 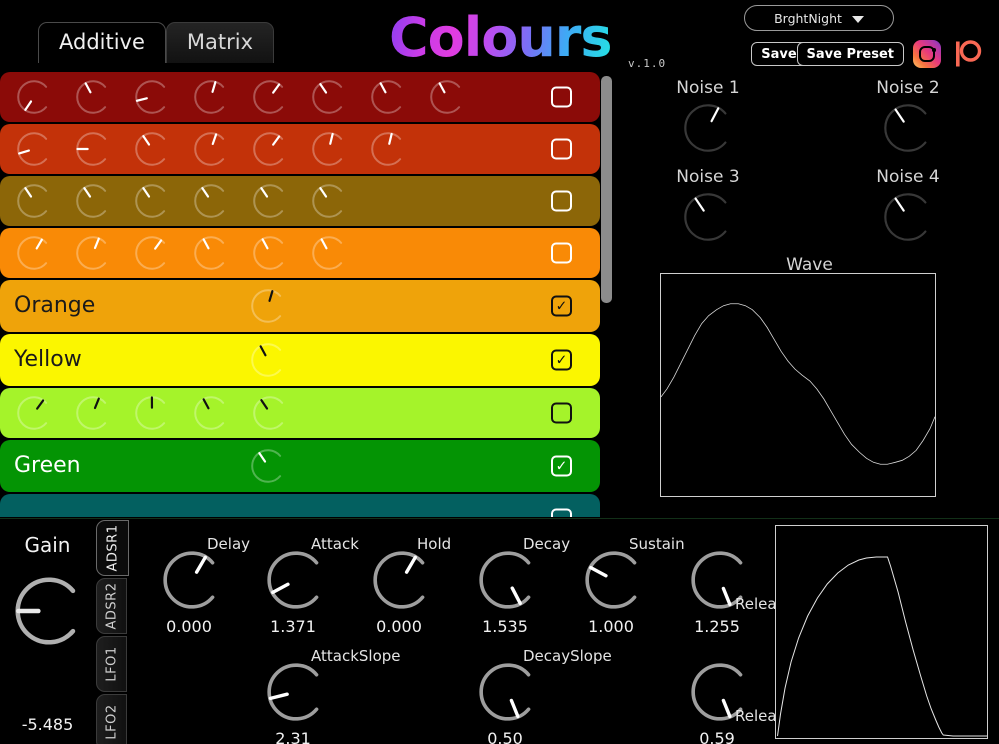 What do you see at coordinates (102, 42) in the screenshot?
I see `tab-additive: Additive` at bounding box center [102, 42].